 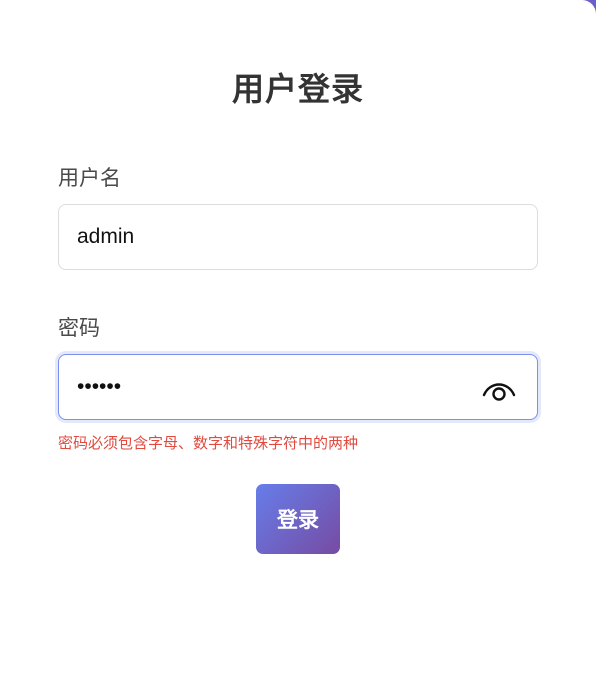 What do you see at coordinates (277, 237) in the screenshot?
I see `username-input` at bounding box center [277, 237].